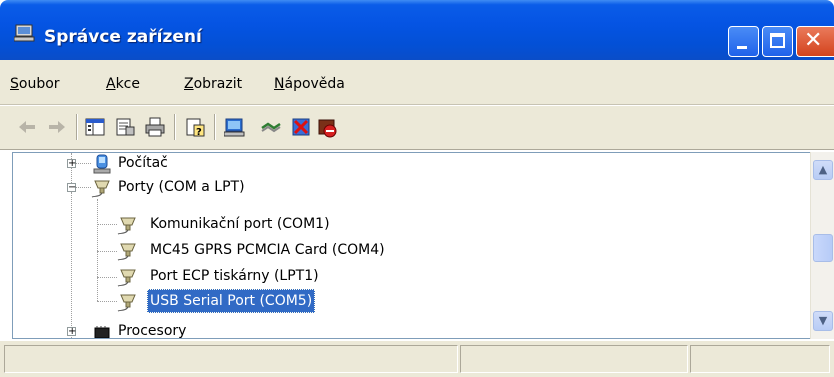  I want to click on tree-item-label: Porty (COM a LPT), so click(181, 187).